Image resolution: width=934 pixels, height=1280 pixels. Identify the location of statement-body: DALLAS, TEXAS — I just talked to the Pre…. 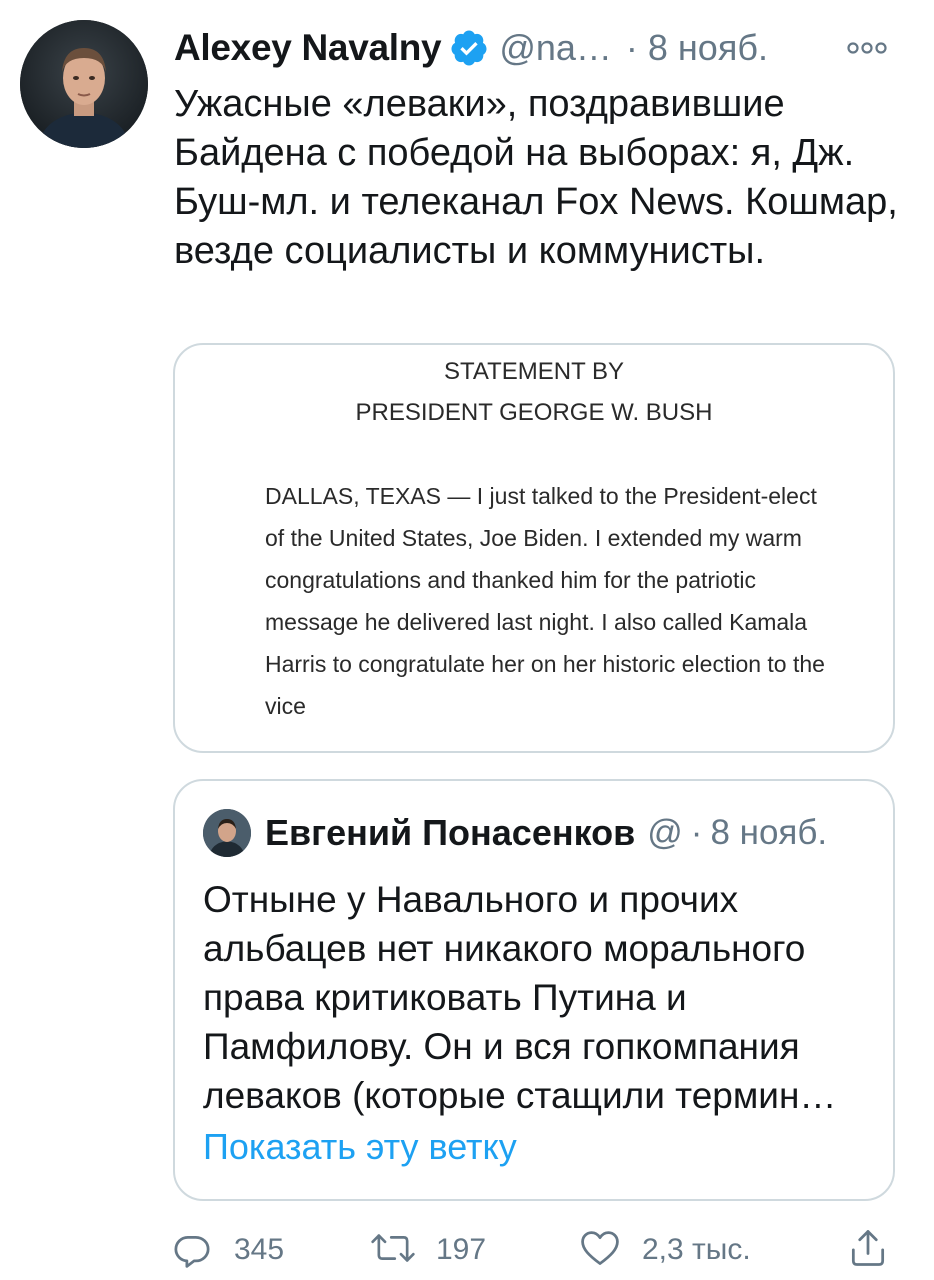
(545, 601).